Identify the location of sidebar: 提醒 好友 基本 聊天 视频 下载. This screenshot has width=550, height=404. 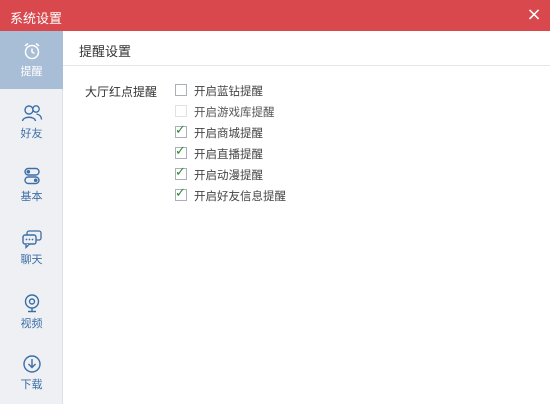
(31, 217).